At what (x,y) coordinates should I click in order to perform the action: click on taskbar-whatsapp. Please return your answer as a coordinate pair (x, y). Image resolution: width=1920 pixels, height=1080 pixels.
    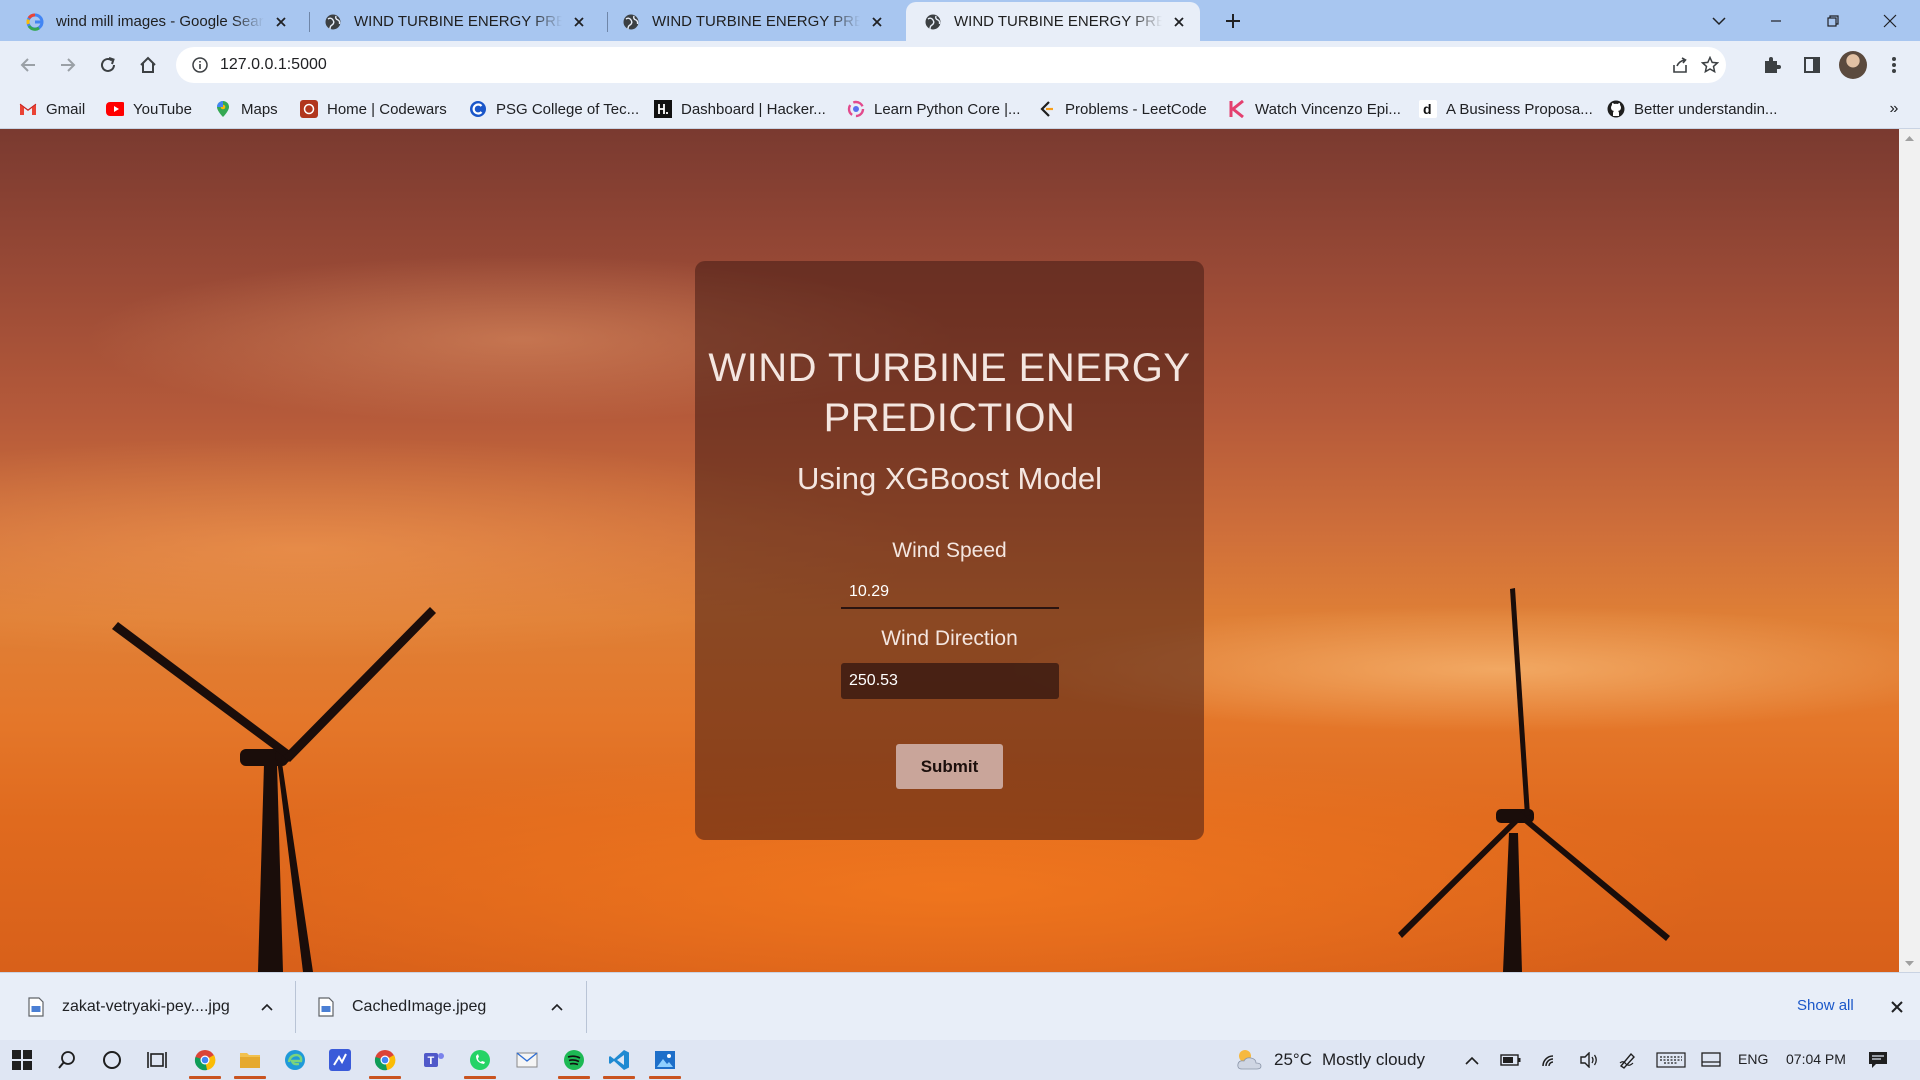
    Looking at the image, I should click on (480, 1060).